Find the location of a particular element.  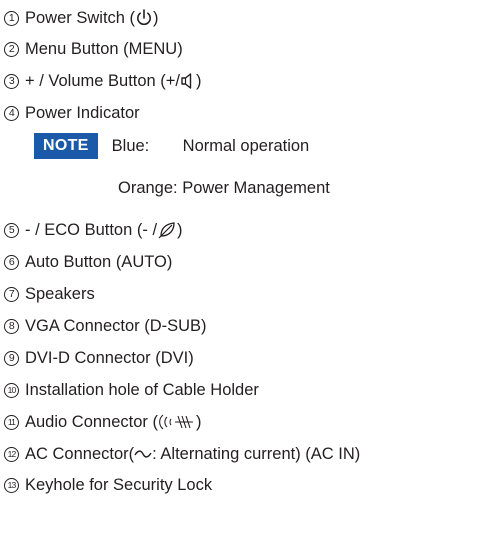

item-number: 3 is located at coordinates (11, 81).